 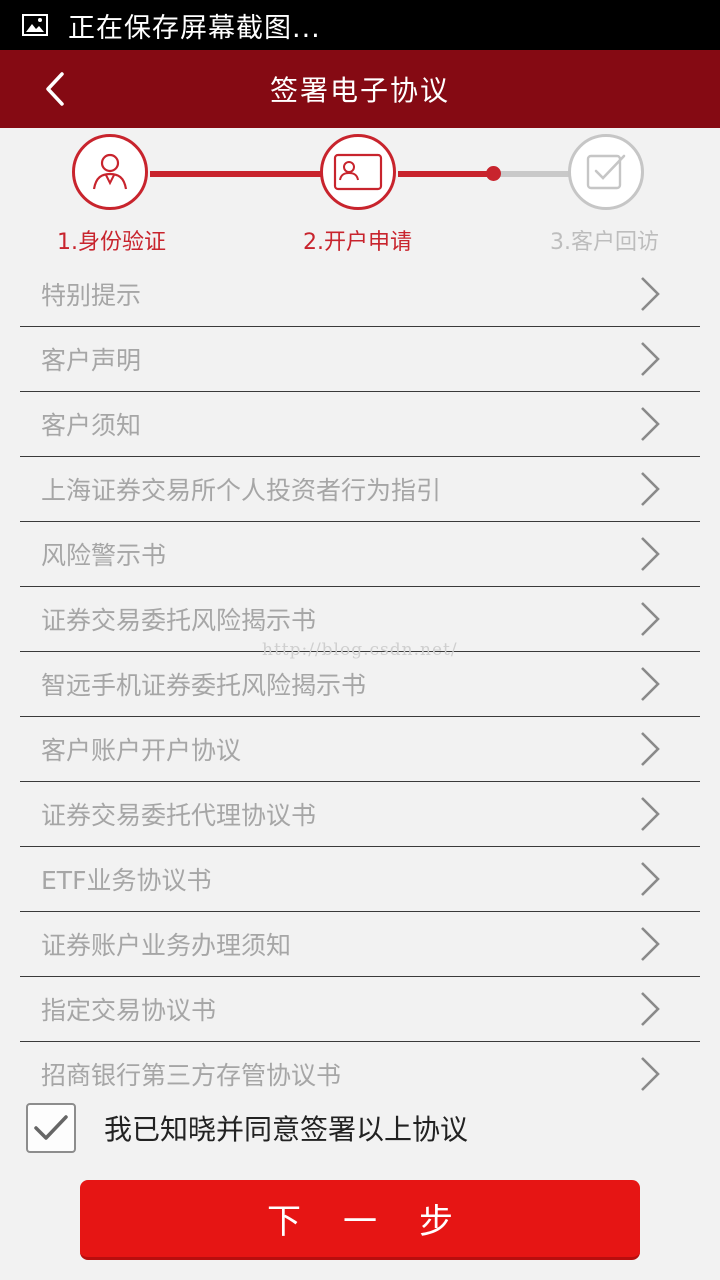 What do you see at coordinates (91, 360) in the screenshot?
I see `list-item-label: 客户声明` at bounding box center [91, 360].